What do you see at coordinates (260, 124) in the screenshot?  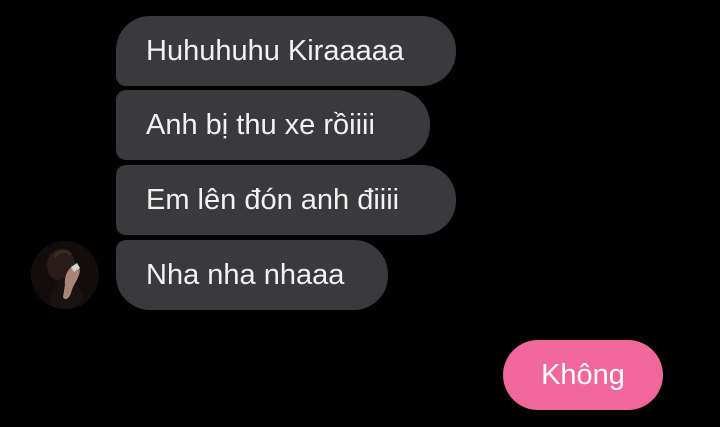 I see `message-text: Anh bị thu xe rồiiii` at bounding box center [260, 124].